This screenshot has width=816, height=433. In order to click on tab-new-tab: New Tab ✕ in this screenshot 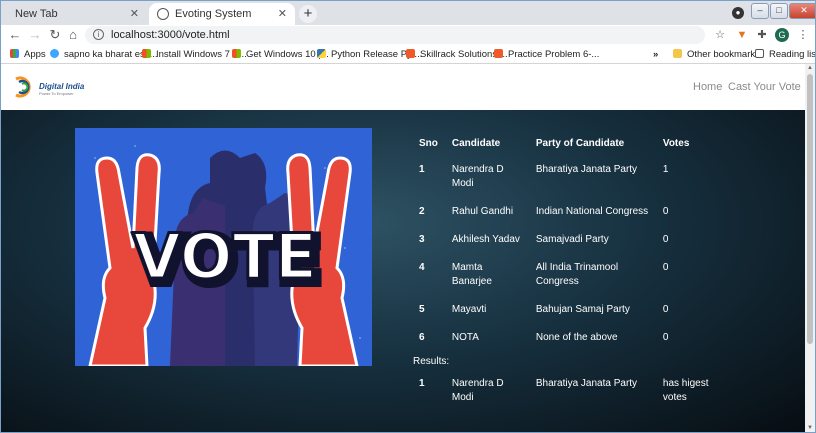, I will do `click(76, 14)`.